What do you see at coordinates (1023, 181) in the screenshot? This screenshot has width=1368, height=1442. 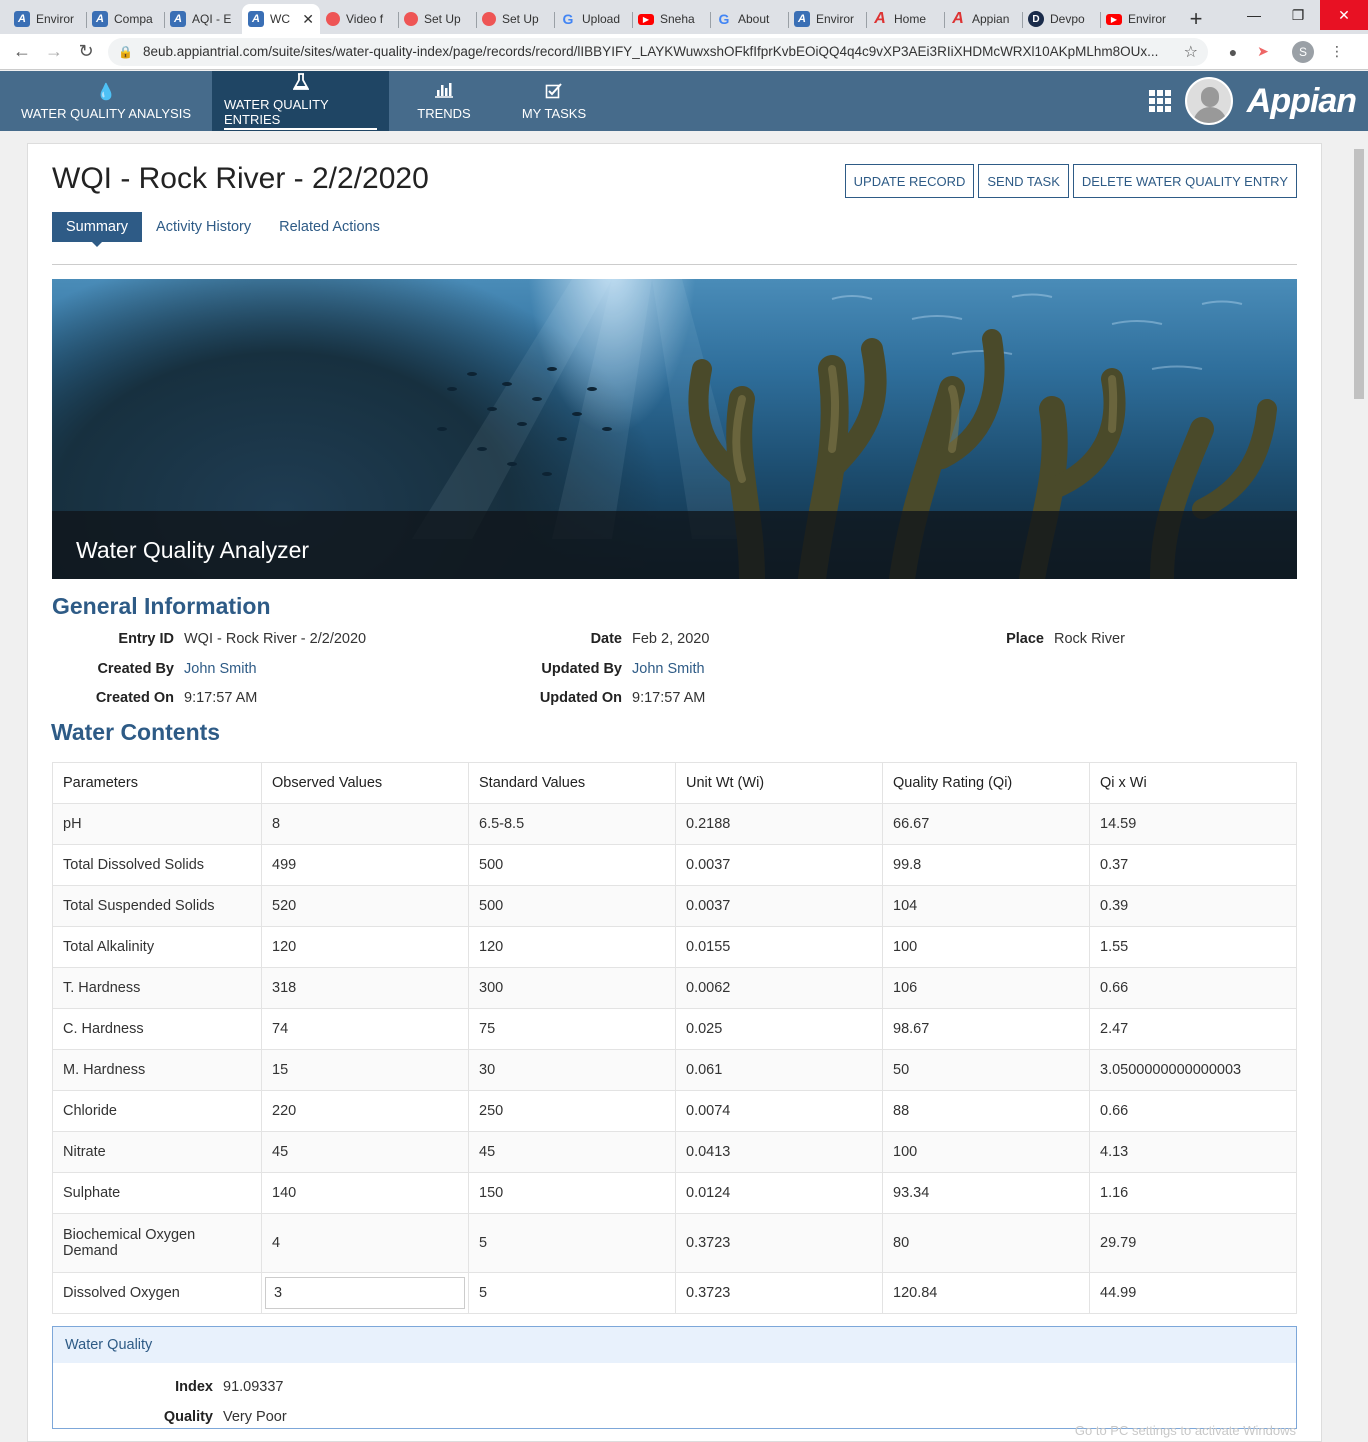 I see `send-task-button: SEND TASK` at bounding box center [1023, 181].